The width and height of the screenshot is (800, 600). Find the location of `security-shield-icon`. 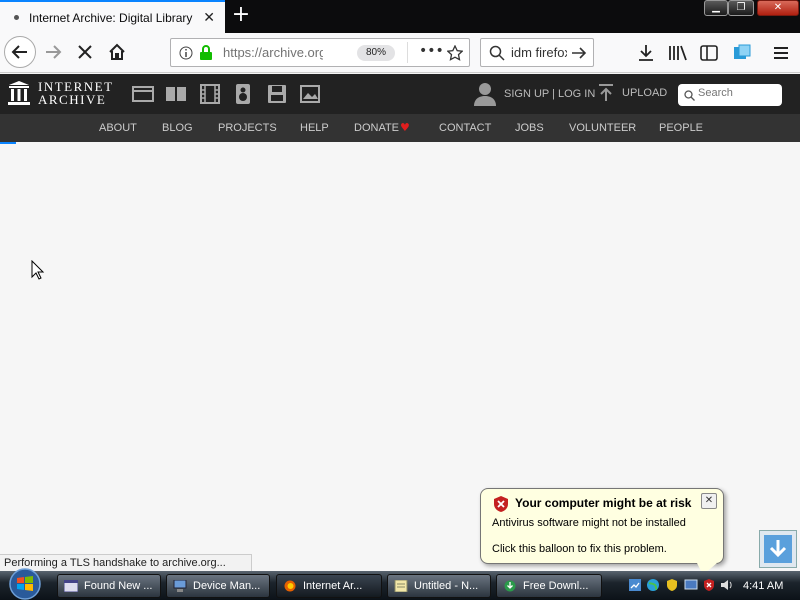

security-shield-icon is located at coordinates (501, 504).